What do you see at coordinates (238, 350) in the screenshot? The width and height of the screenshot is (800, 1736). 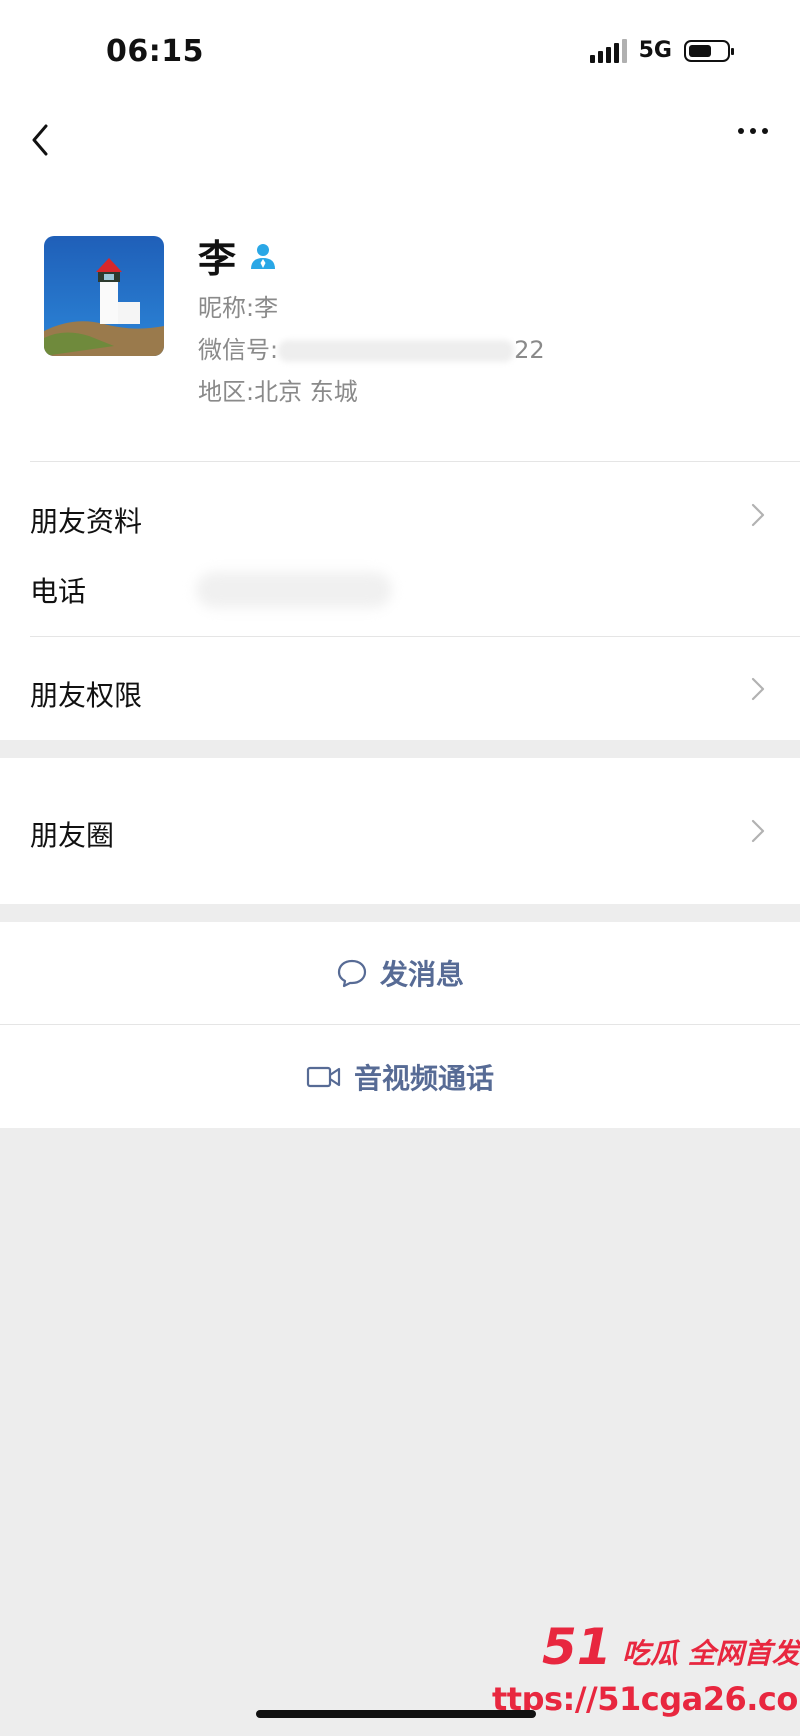 I see `wechat-id-label: 微信号:` at bounding box center [238, 350].